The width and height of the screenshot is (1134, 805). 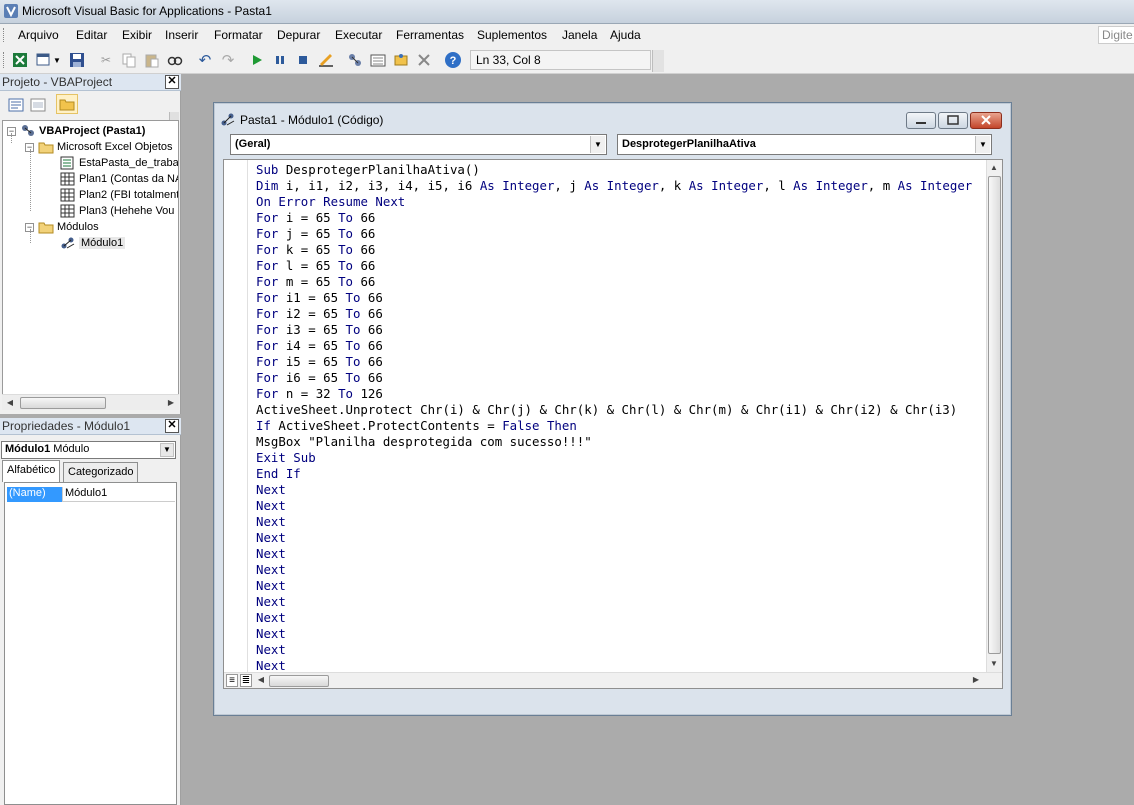 What do you see at coordinates (453, 60) in the screenshot?
I see `help-icon: ?` at bounding box center [453, 60].